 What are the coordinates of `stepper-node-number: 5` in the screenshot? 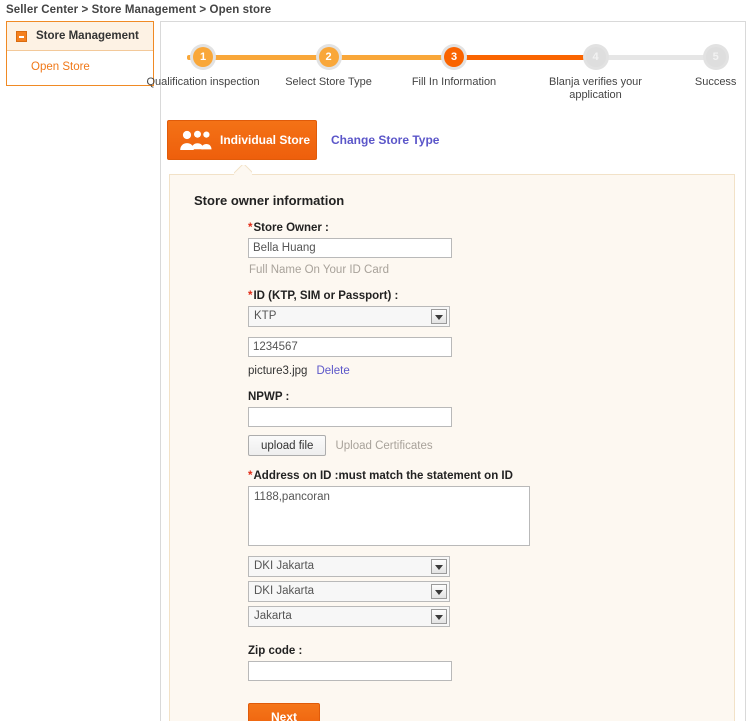 It's located at (715, 56).